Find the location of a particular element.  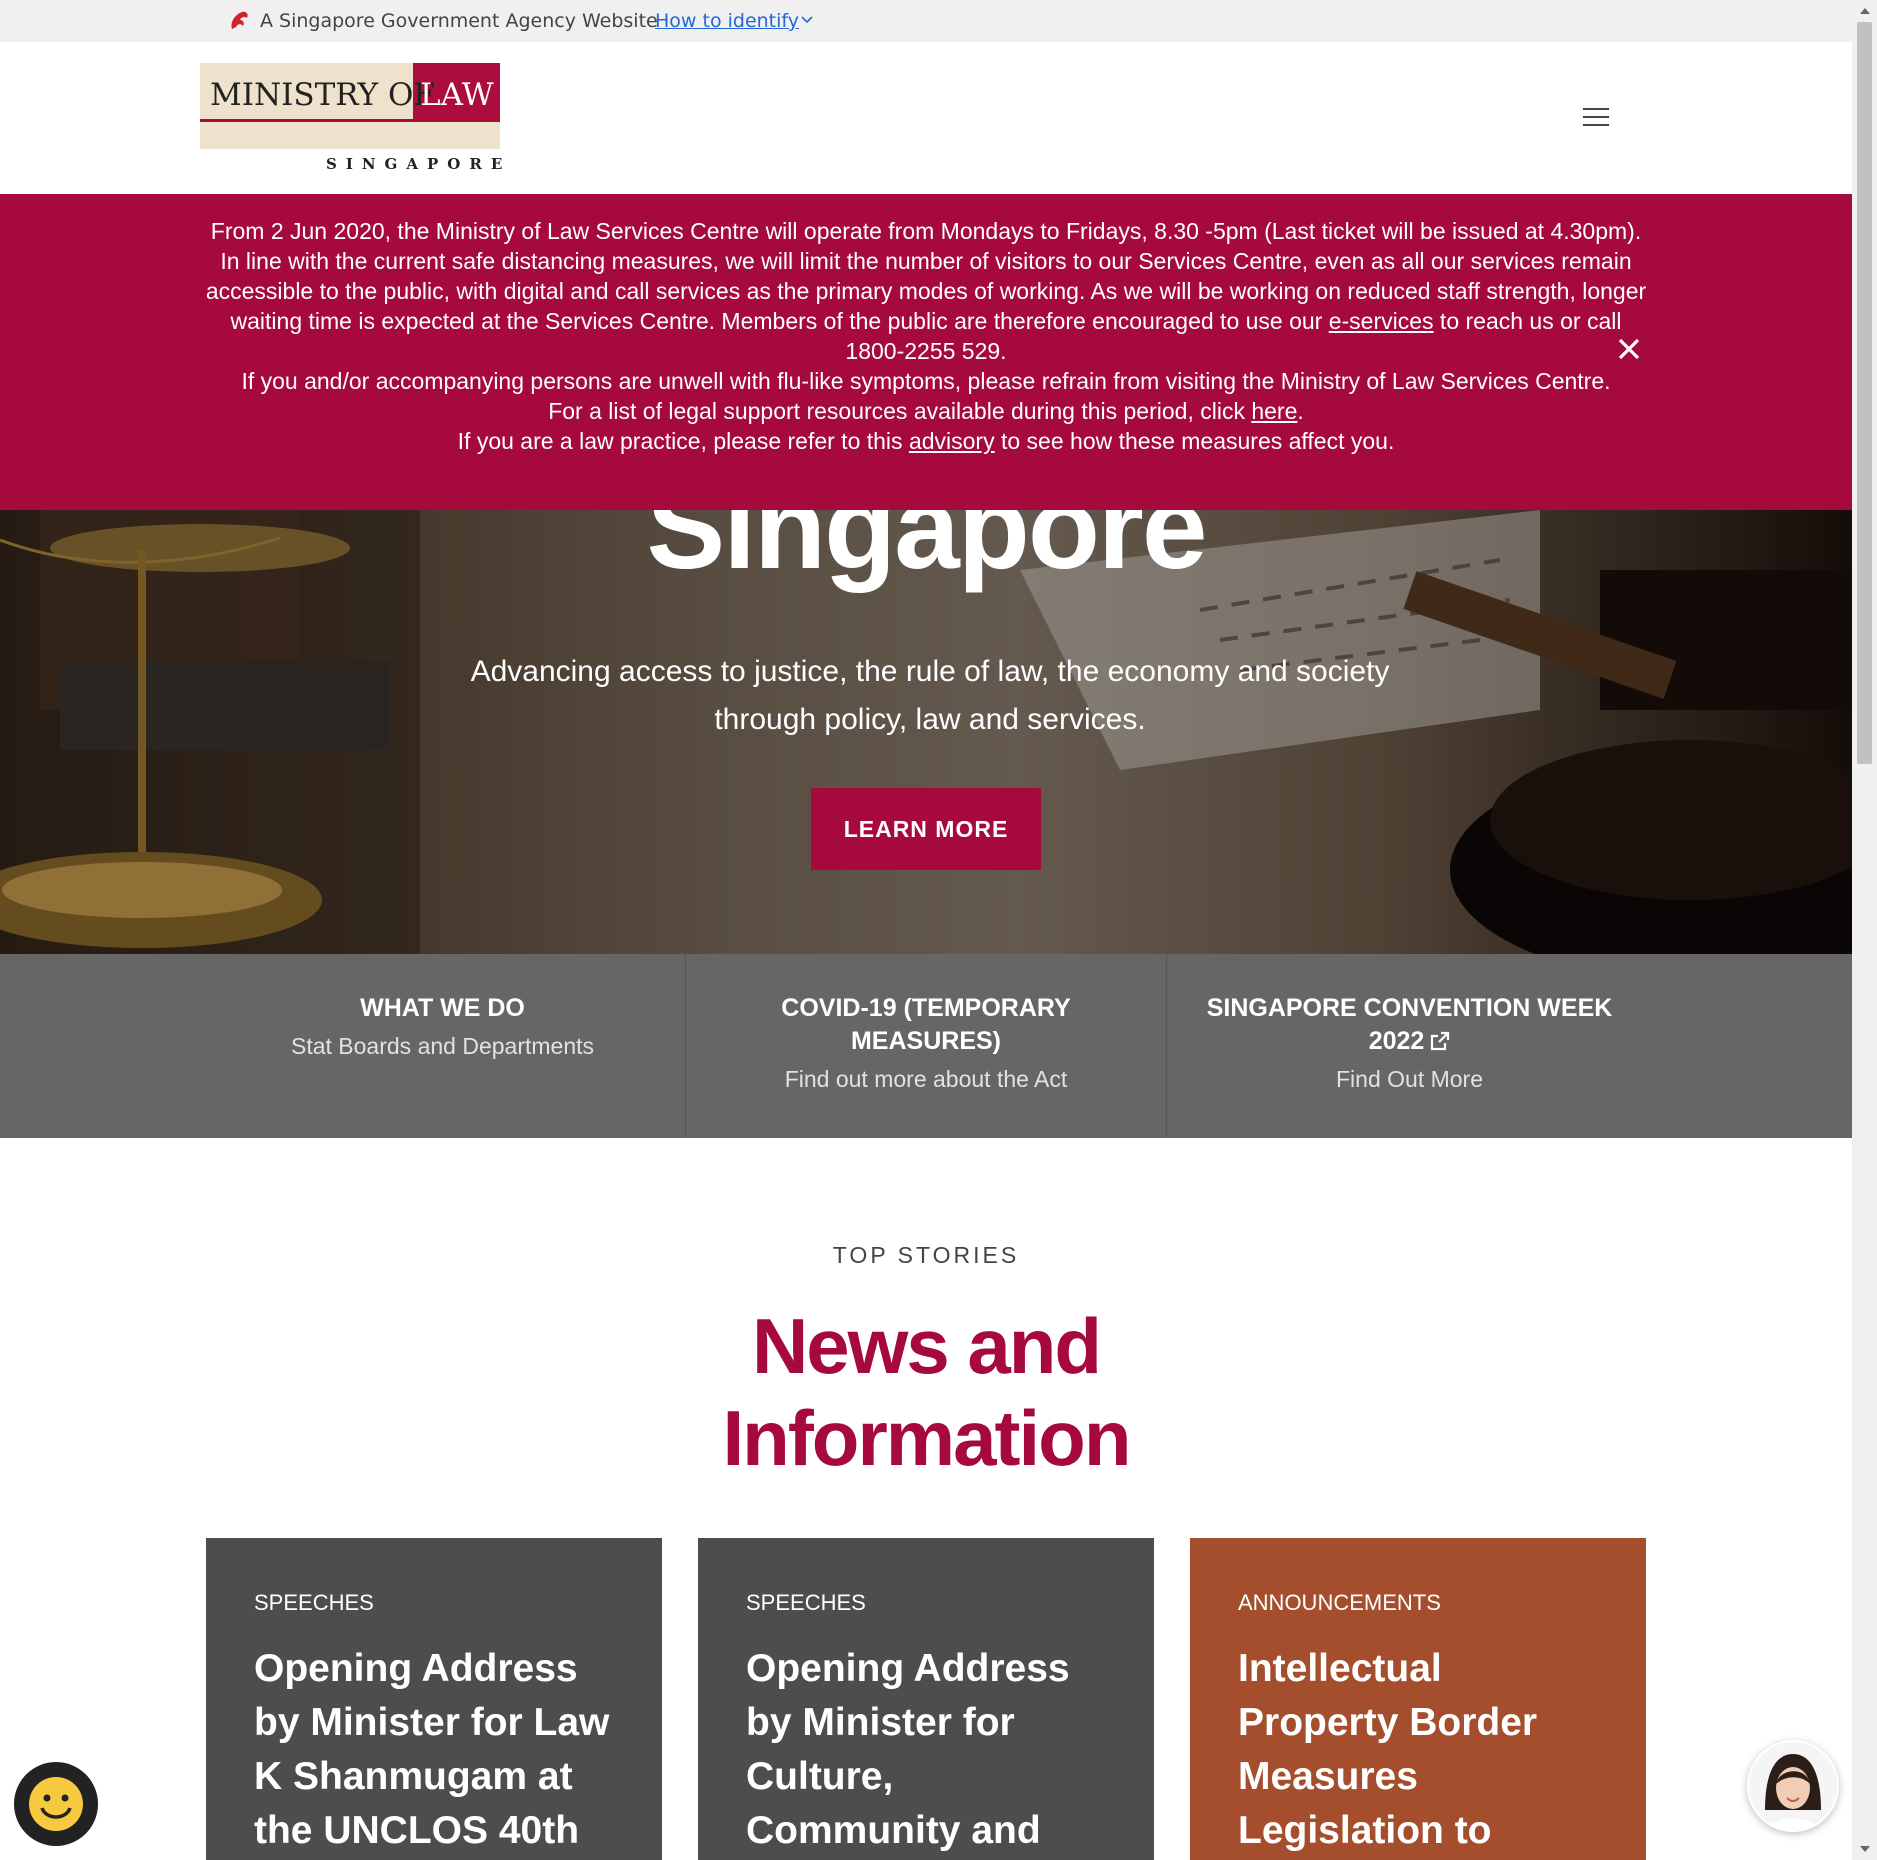

quick-link-heading: COVID-19 (TEMPORARY MEASURES) is located at coordinates (926, 1024).